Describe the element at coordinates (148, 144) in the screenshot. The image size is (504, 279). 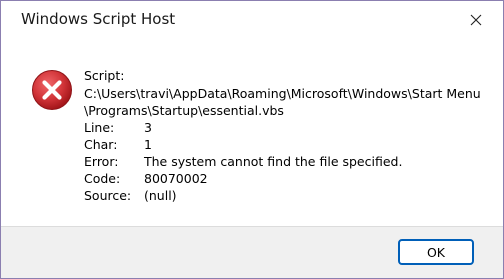
I see `field-value: 1` at that location.